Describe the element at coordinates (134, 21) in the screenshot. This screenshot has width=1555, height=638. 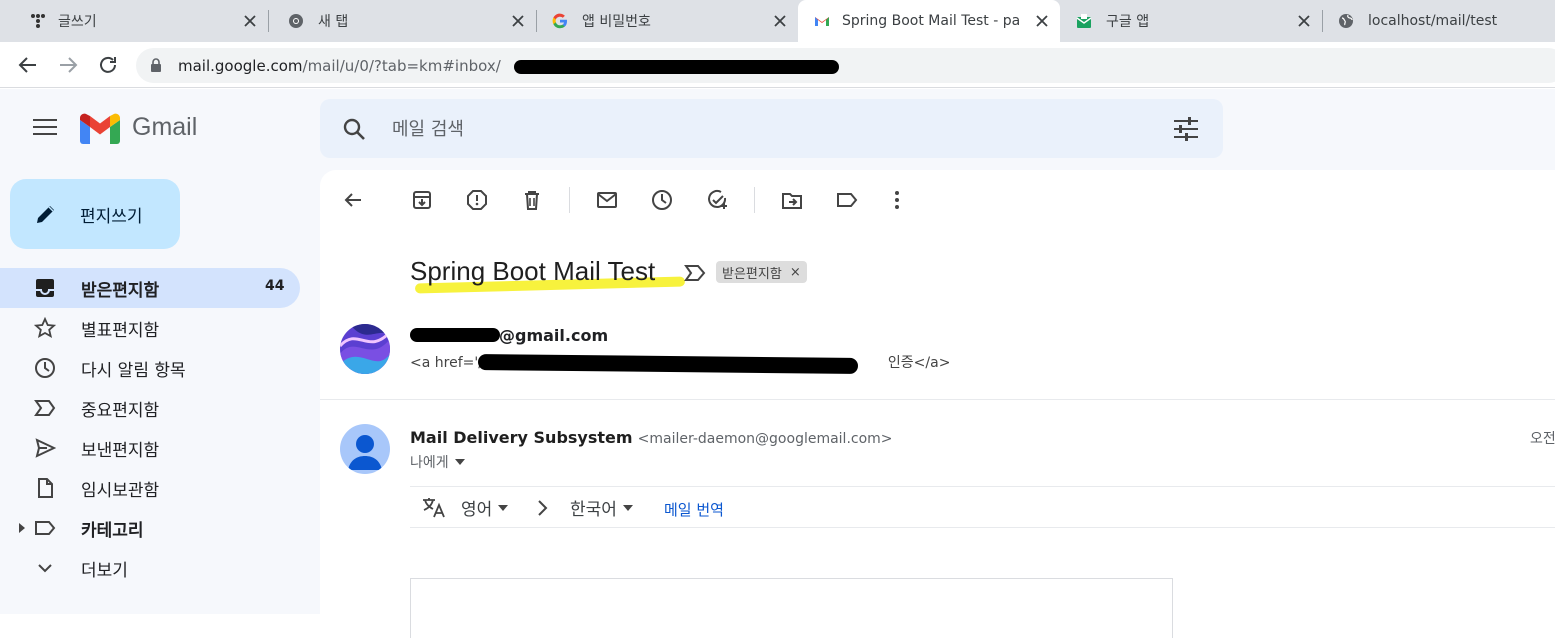
I see `tab-write: 글쓰기` at that location.